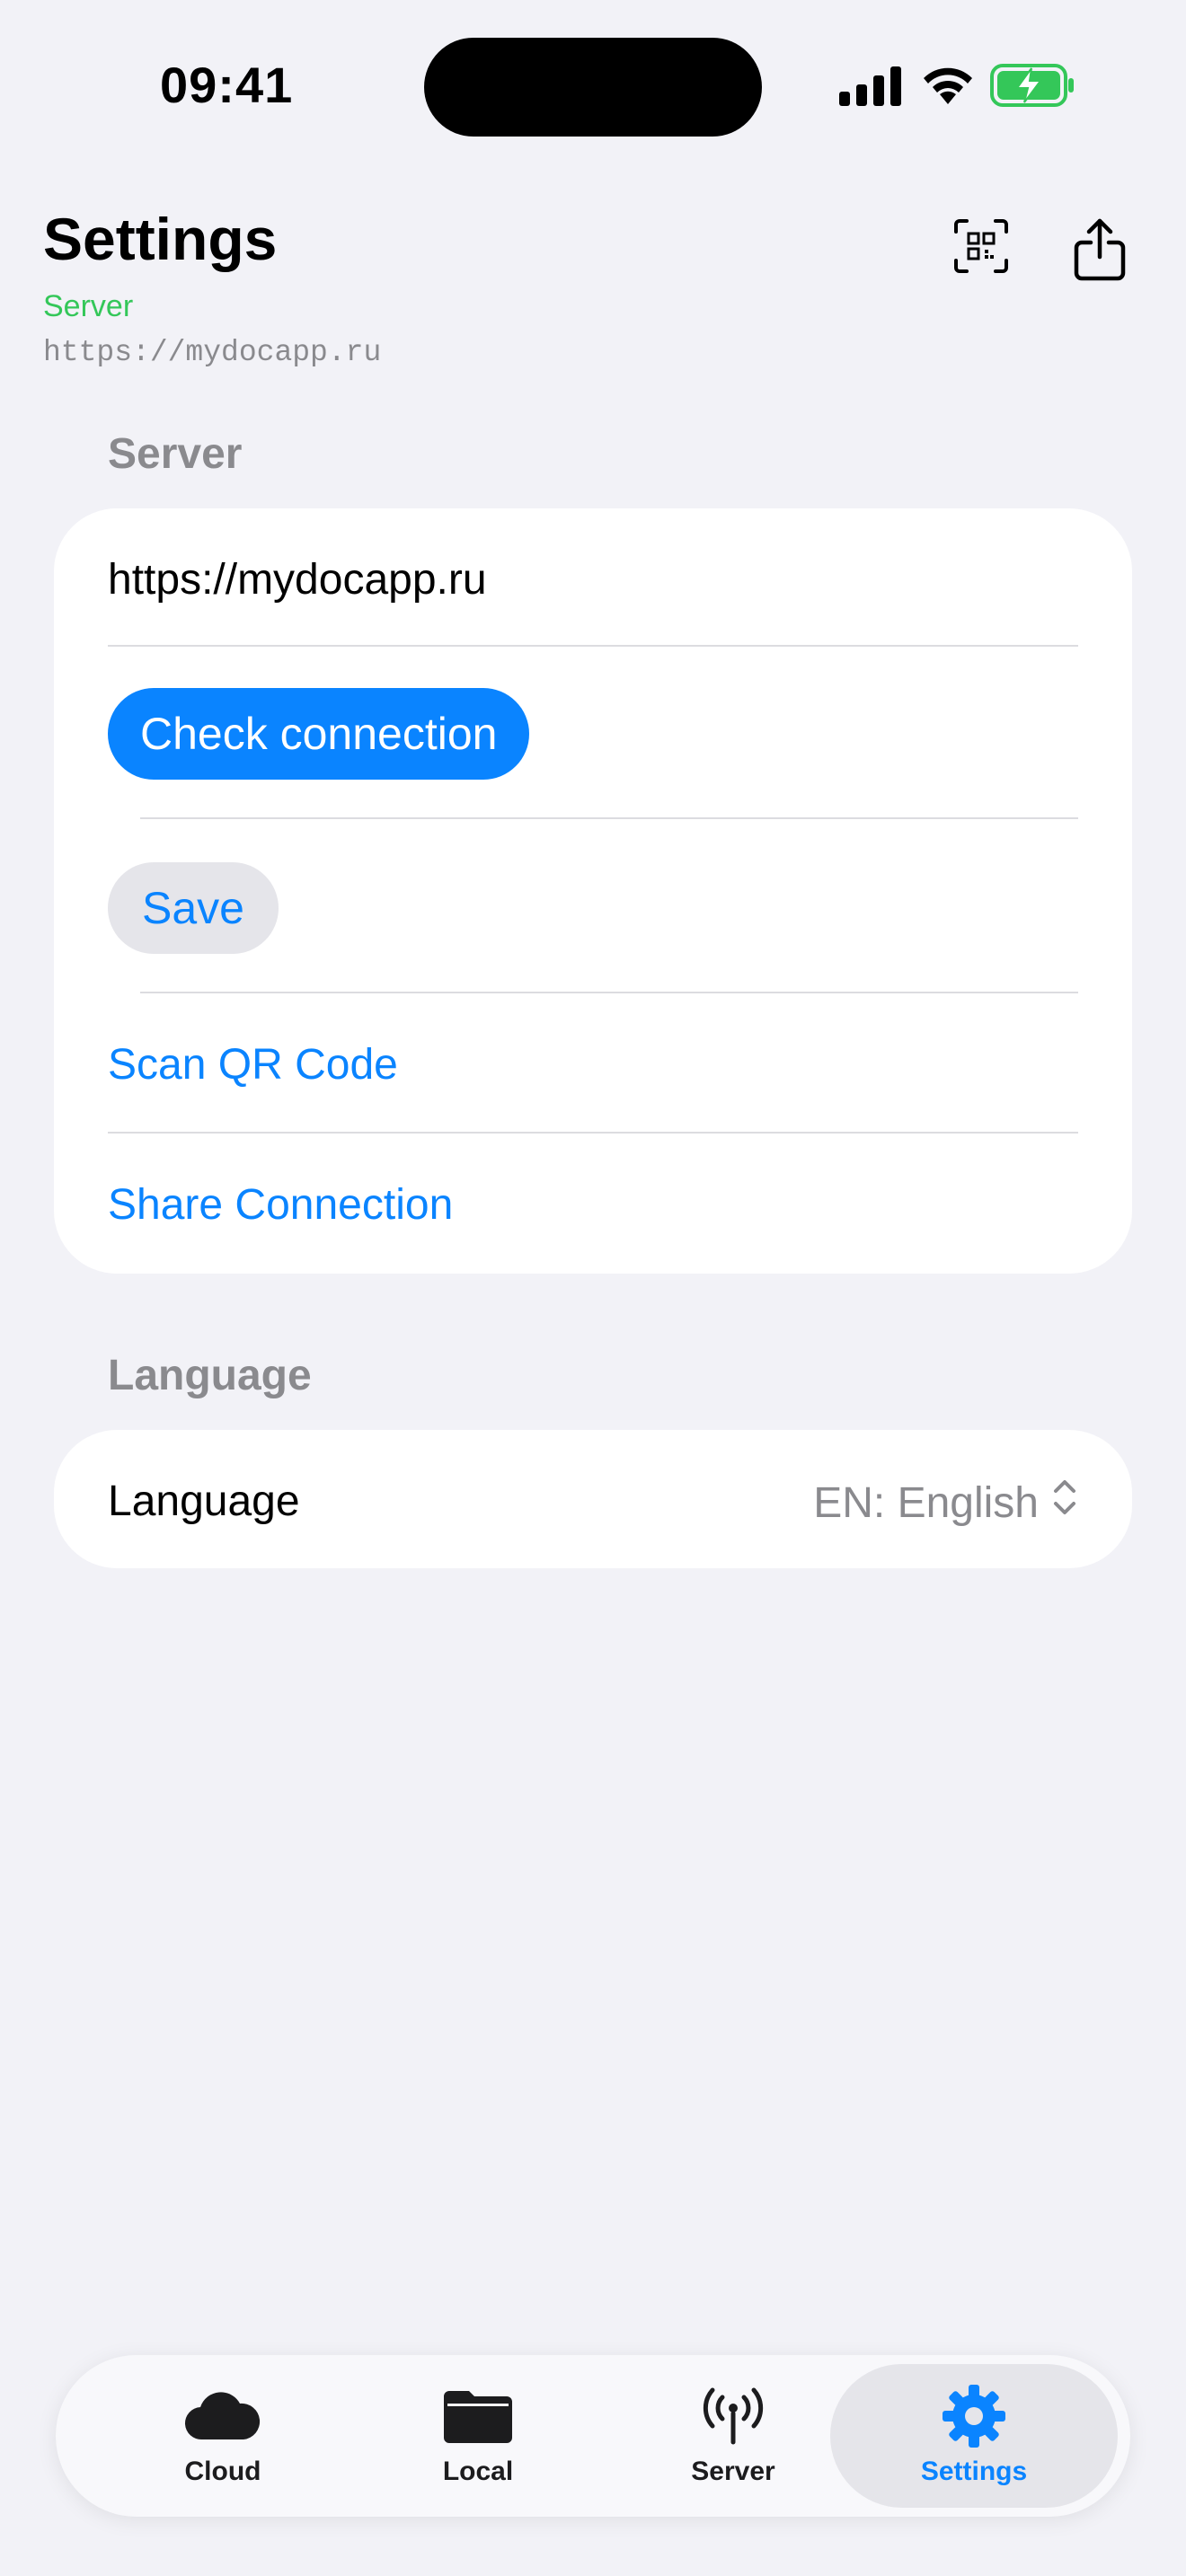  What do you see at coordinates (870, 88) in the screenshot?
I see `cellular-signal-icon` at bounding box center [870, 88].